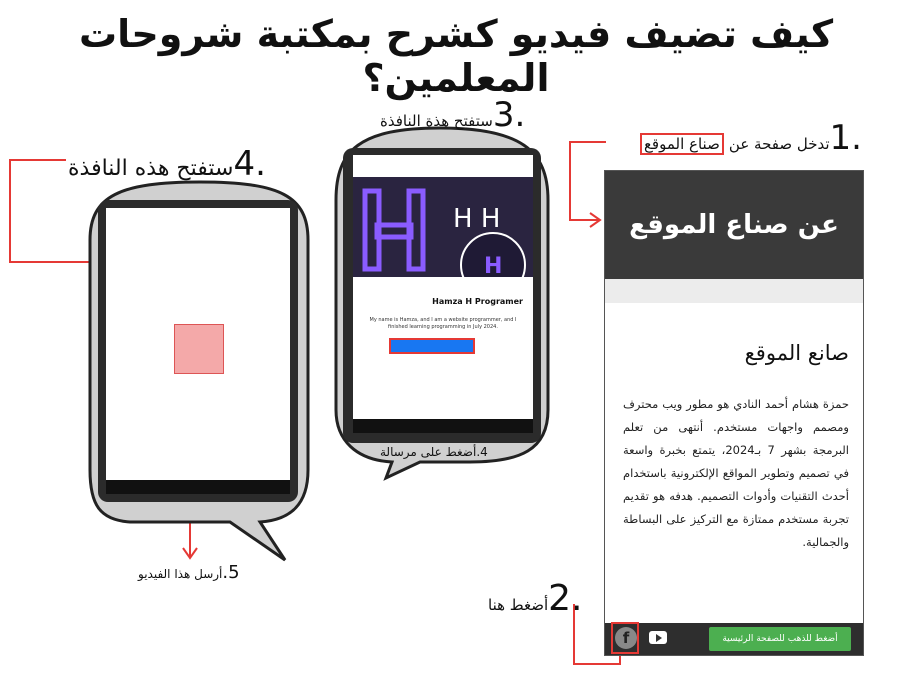  Describe the element at coordinates (518, 605) in the screenshot. I see `step-2-text: أضغط هنا` at that location.